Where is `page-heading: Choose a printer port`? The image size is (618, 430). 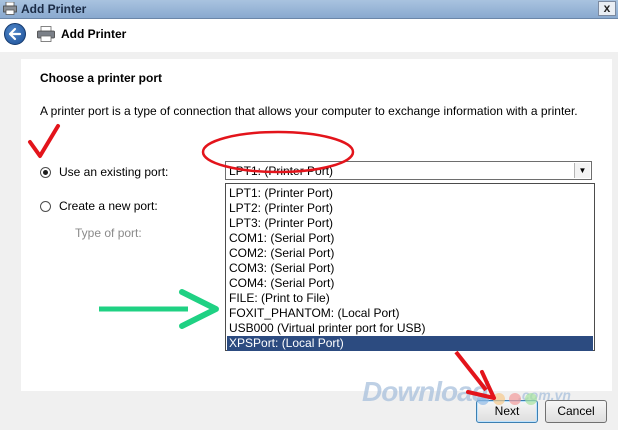
page-heading: Choose a printer port is located at coordinates (101, 78).